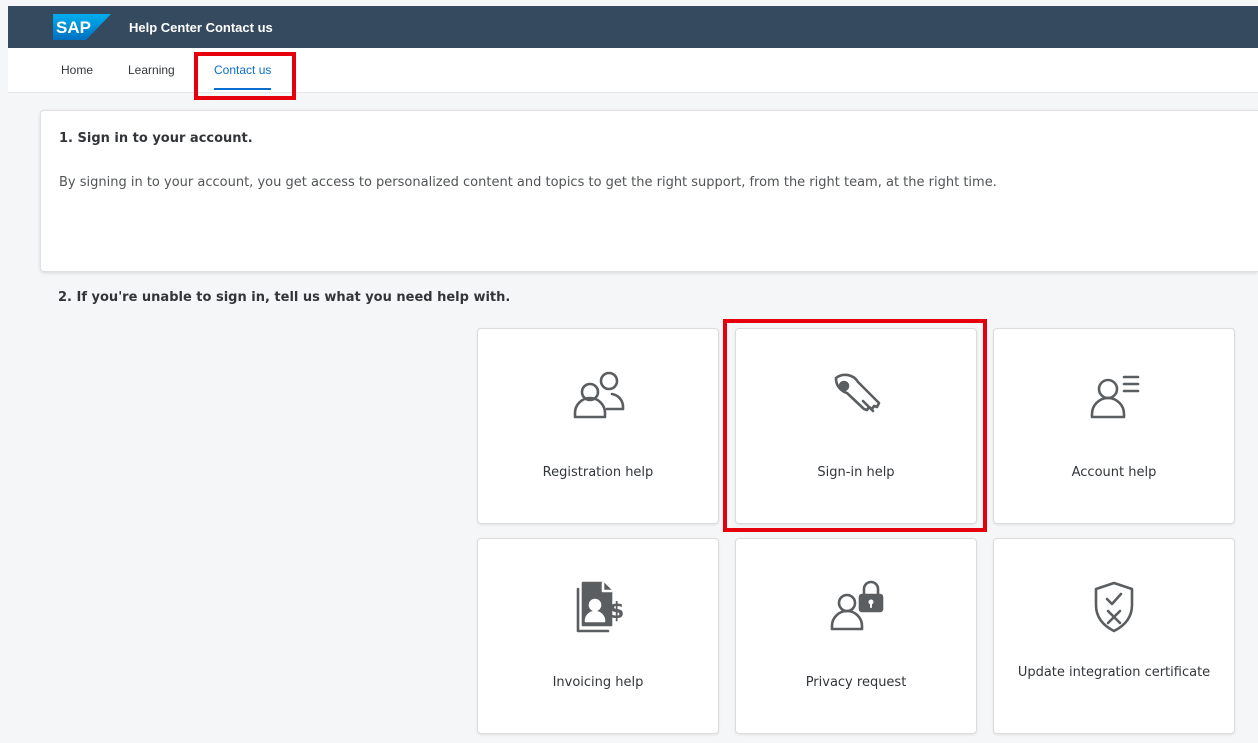 The height and width of the screenshot is (743, 1258). I want to click on registration-help-tile: Registration help, so click(598, 426).